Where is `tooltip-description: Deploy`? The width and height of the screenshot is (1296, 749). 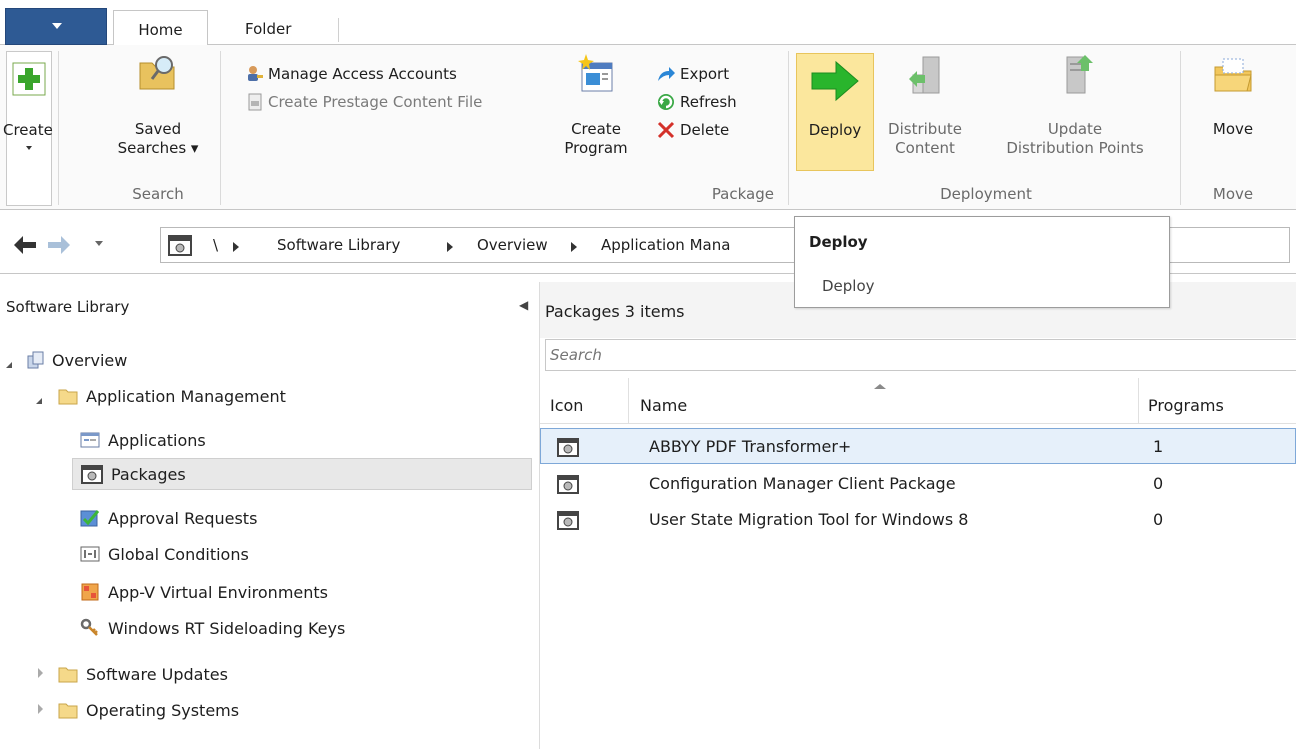 tooltip-description: Deploy is located at coordinates (848, 286).